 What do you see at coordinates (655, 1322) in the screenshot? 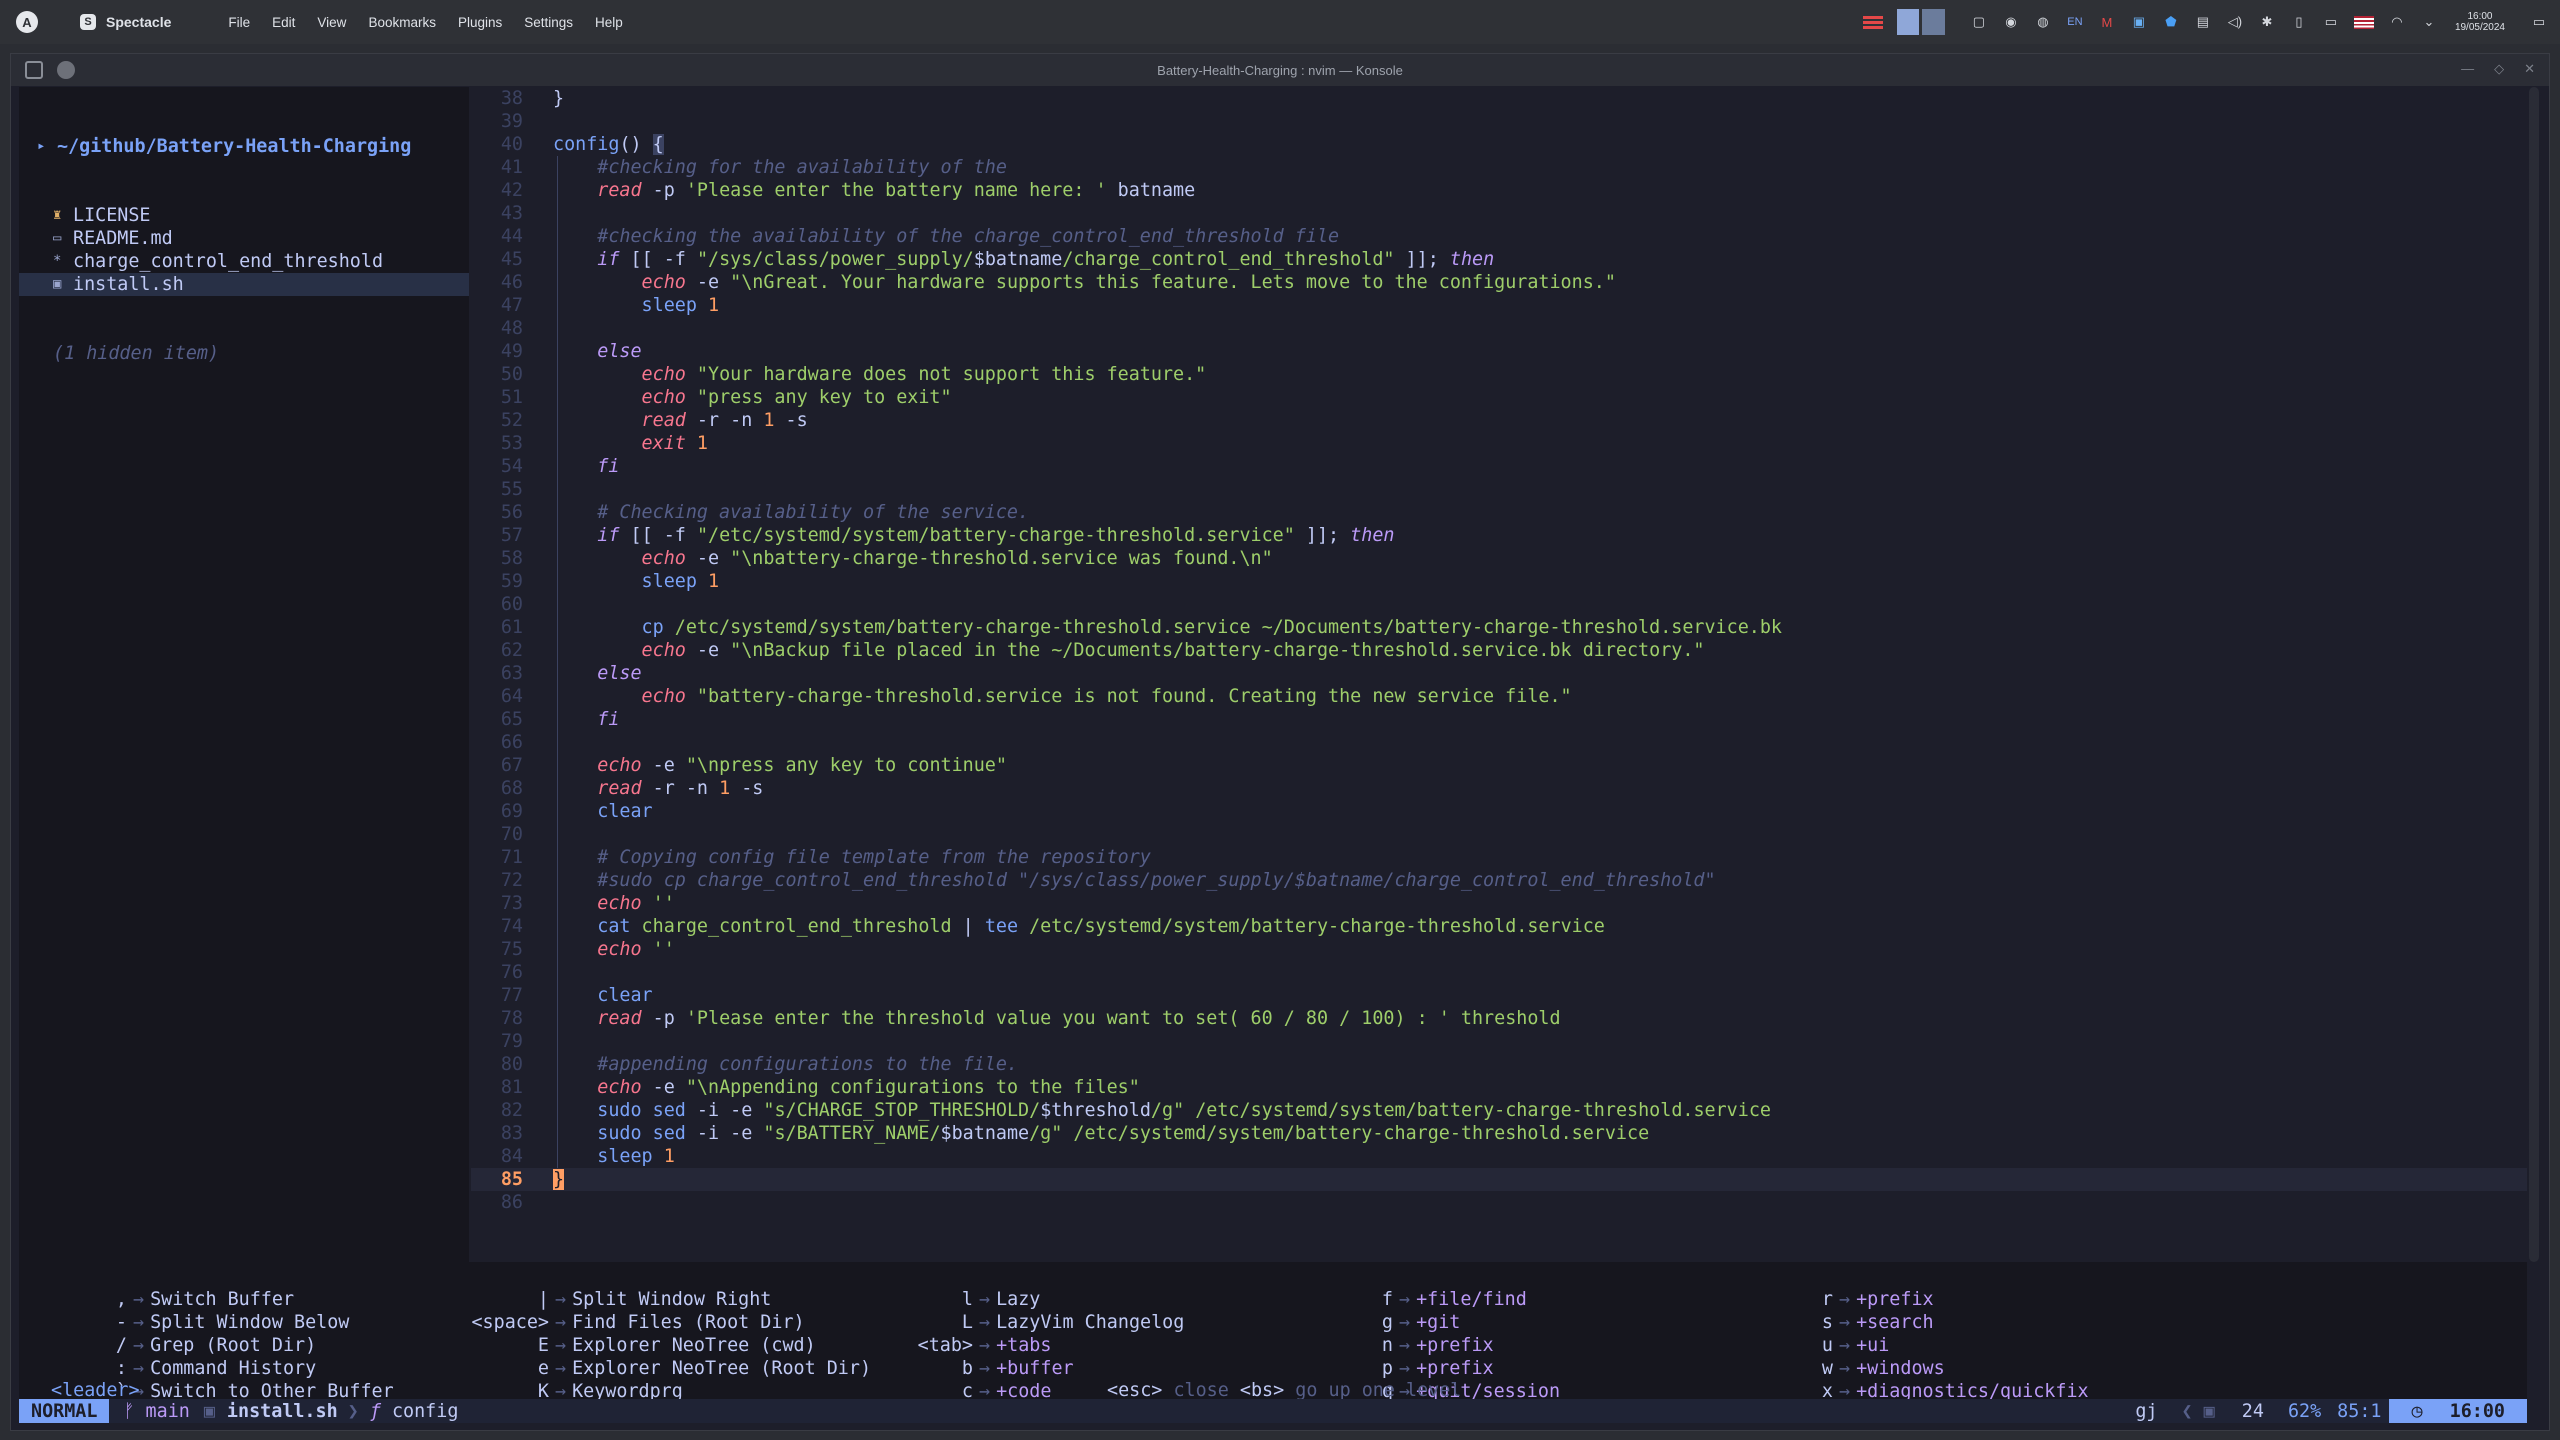
I see `which-key-item: <space> → Find Files (Root Dir)` at bounding box center [655, 1322].